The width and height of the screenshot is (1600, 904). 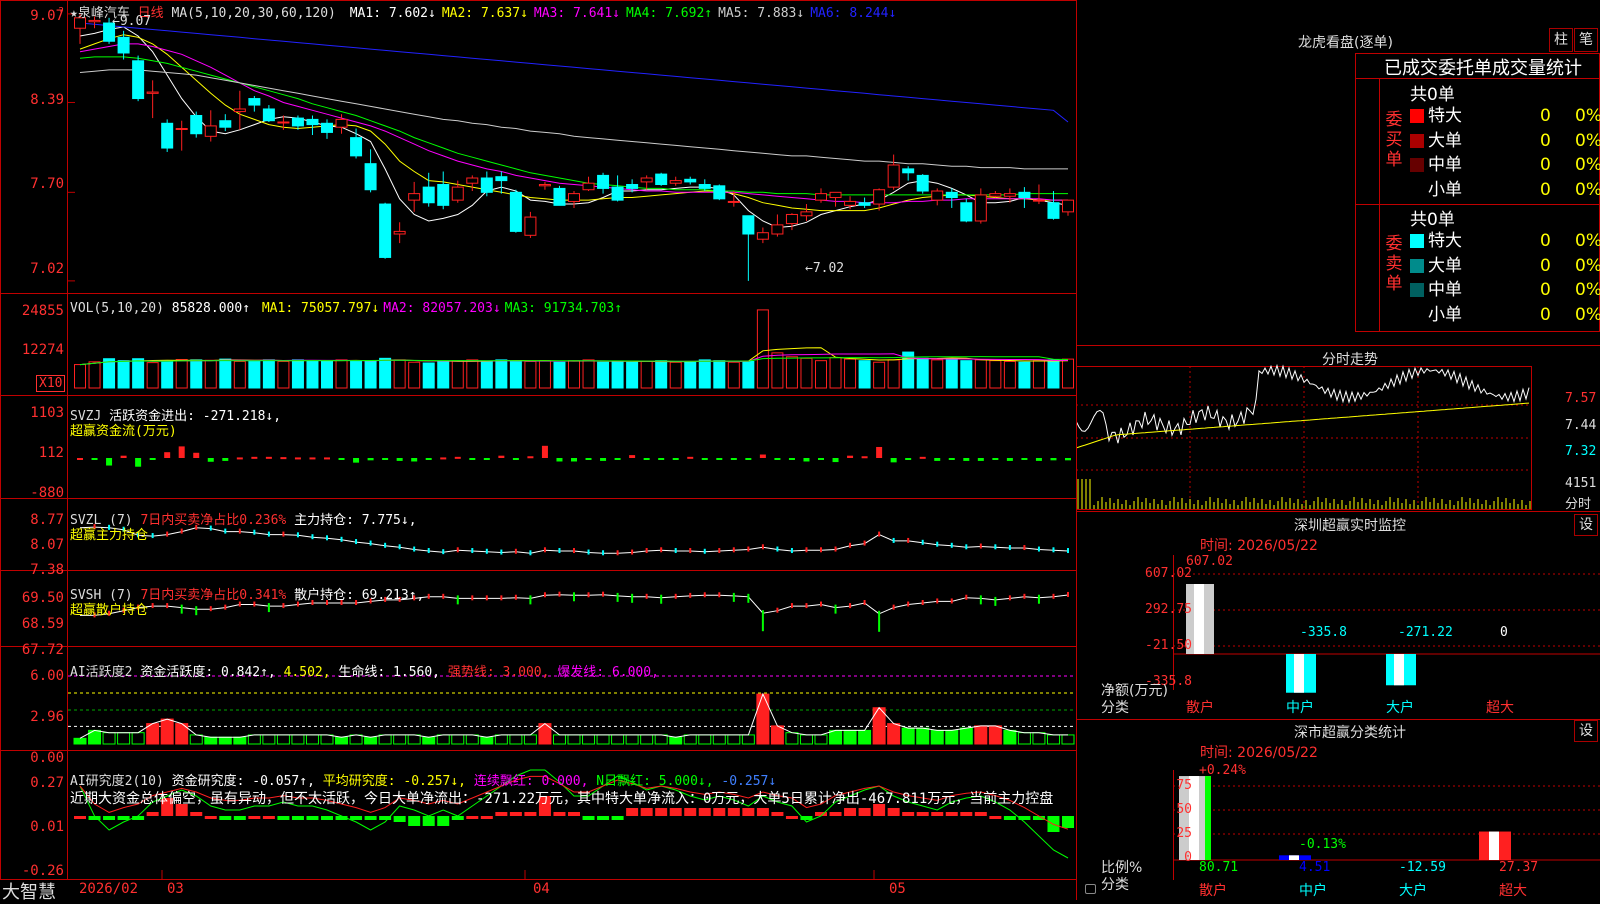 What do you see at coordinates (1586, 40) in the screenshot?
I see `tick-view-button: 笔` at bounding box center [1586, 40].